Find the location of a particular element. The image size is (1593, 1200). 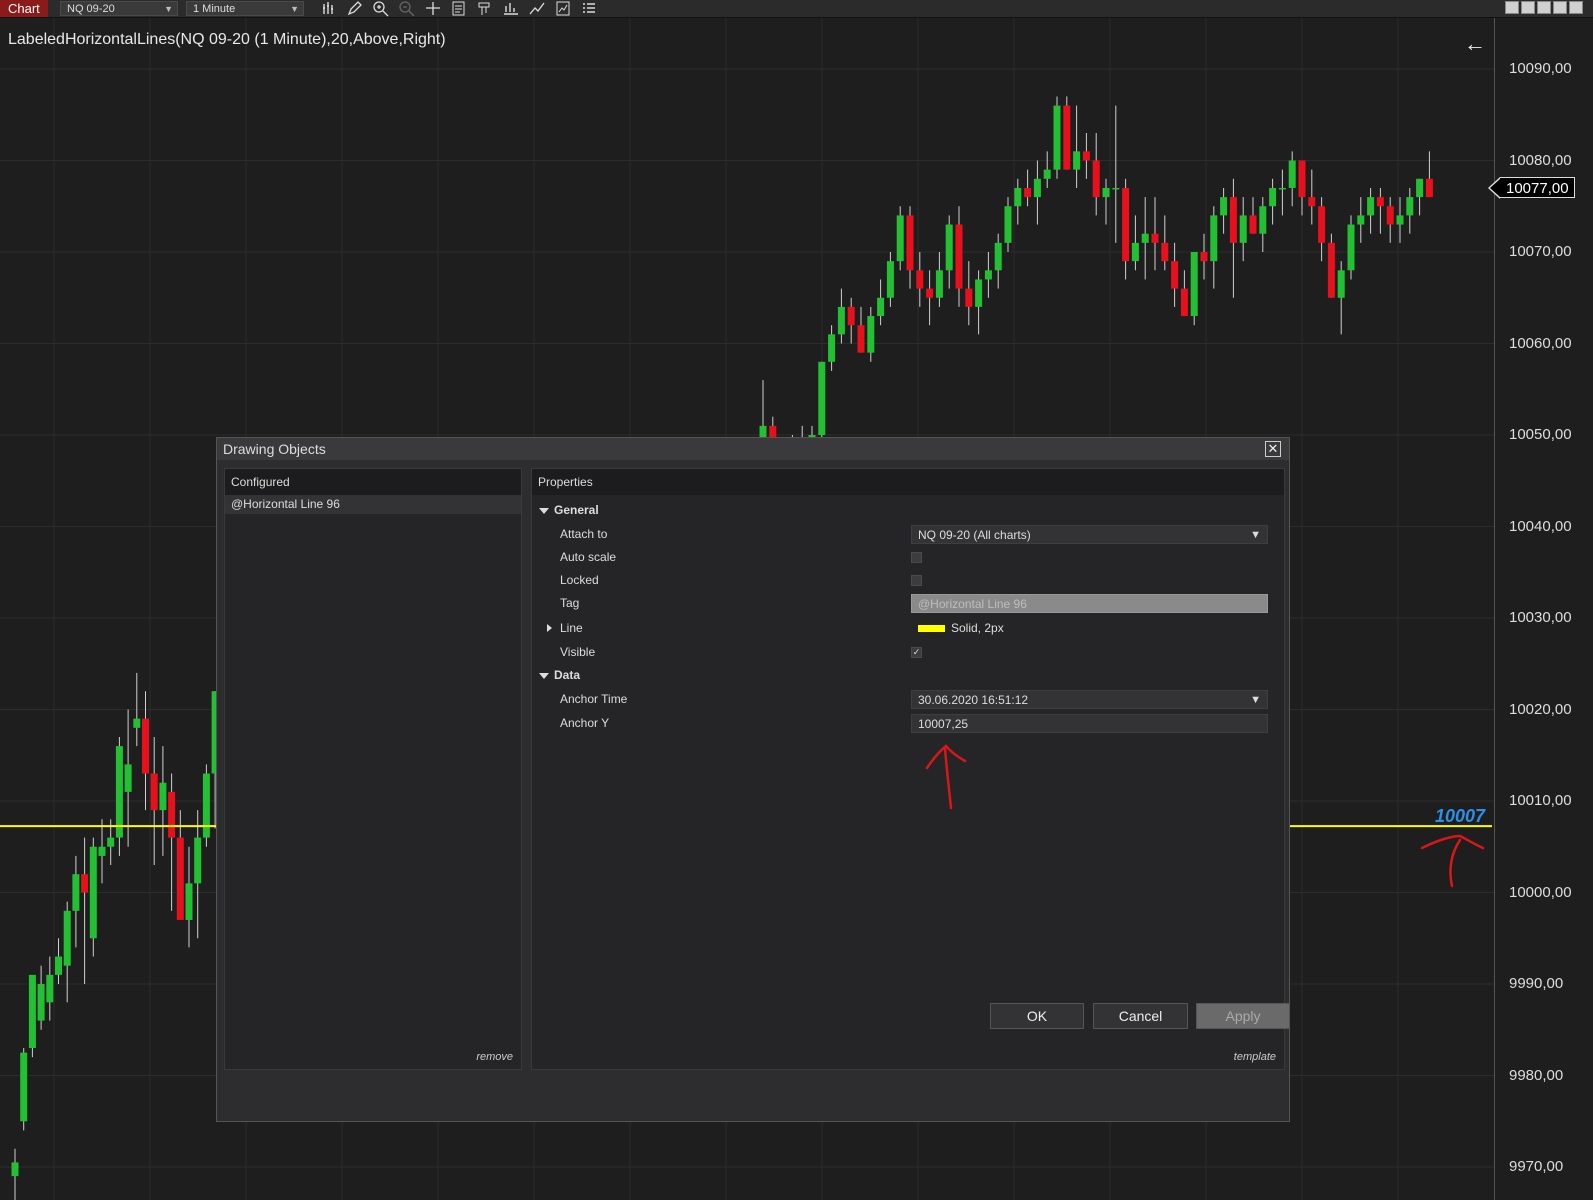

auto-scale-label: Auto scale is located at coordinates (588, 557).